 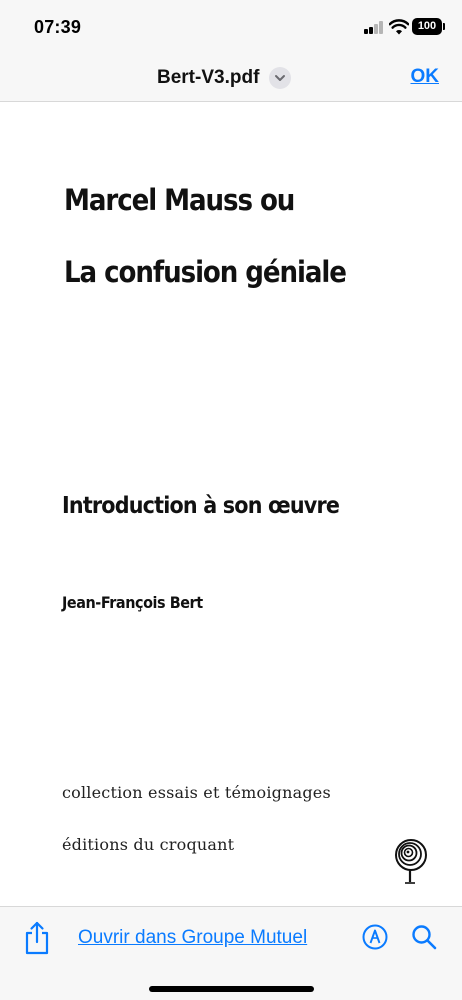 I want to click on tree-logo-icon, so click(x=411, y=861).